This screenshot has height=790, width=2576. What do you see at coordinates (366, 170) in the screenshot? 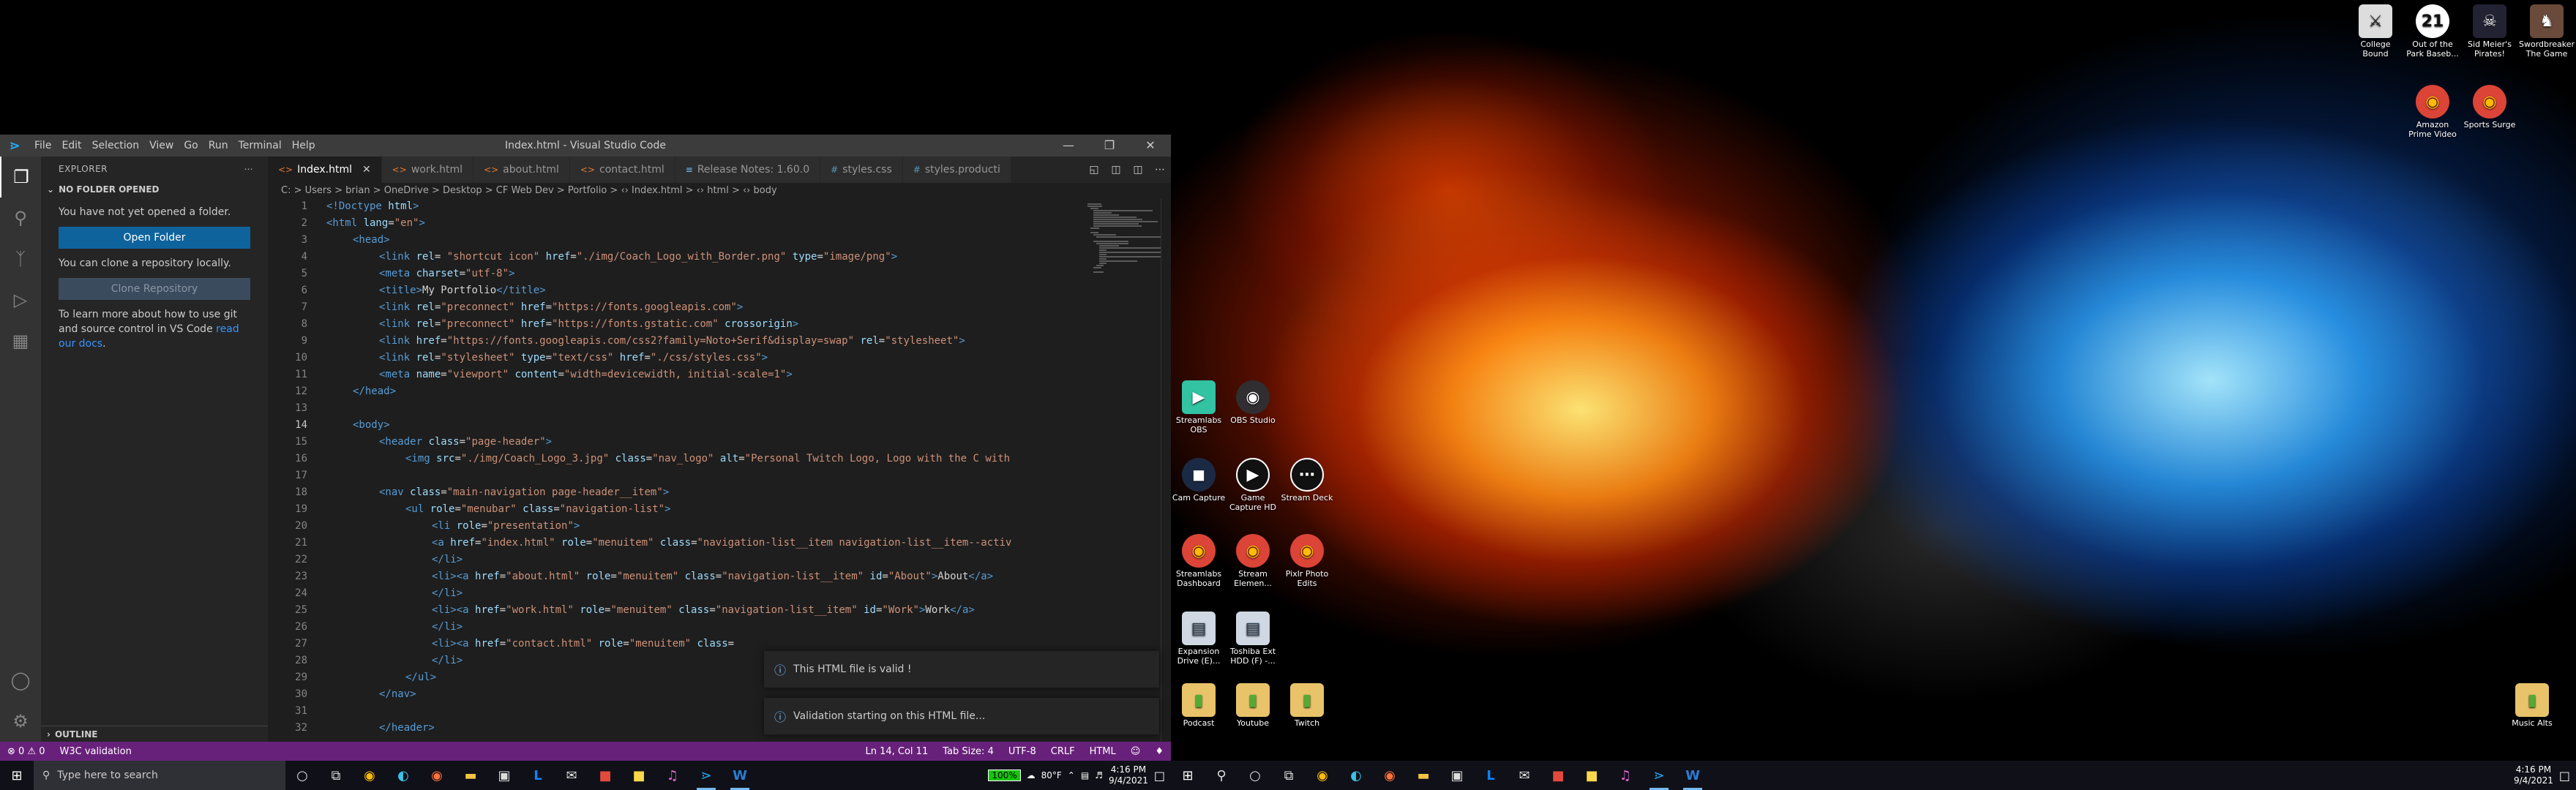
I see `close-tab-icon: ✕` at bounding box center [366, 170].